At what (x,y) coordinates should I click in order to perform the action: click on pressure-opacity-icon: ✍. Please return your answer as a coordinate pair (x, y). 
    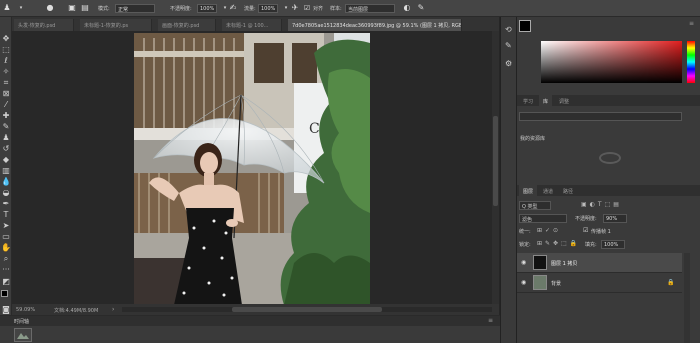
    Looking at the image, I should click on (233, 8).